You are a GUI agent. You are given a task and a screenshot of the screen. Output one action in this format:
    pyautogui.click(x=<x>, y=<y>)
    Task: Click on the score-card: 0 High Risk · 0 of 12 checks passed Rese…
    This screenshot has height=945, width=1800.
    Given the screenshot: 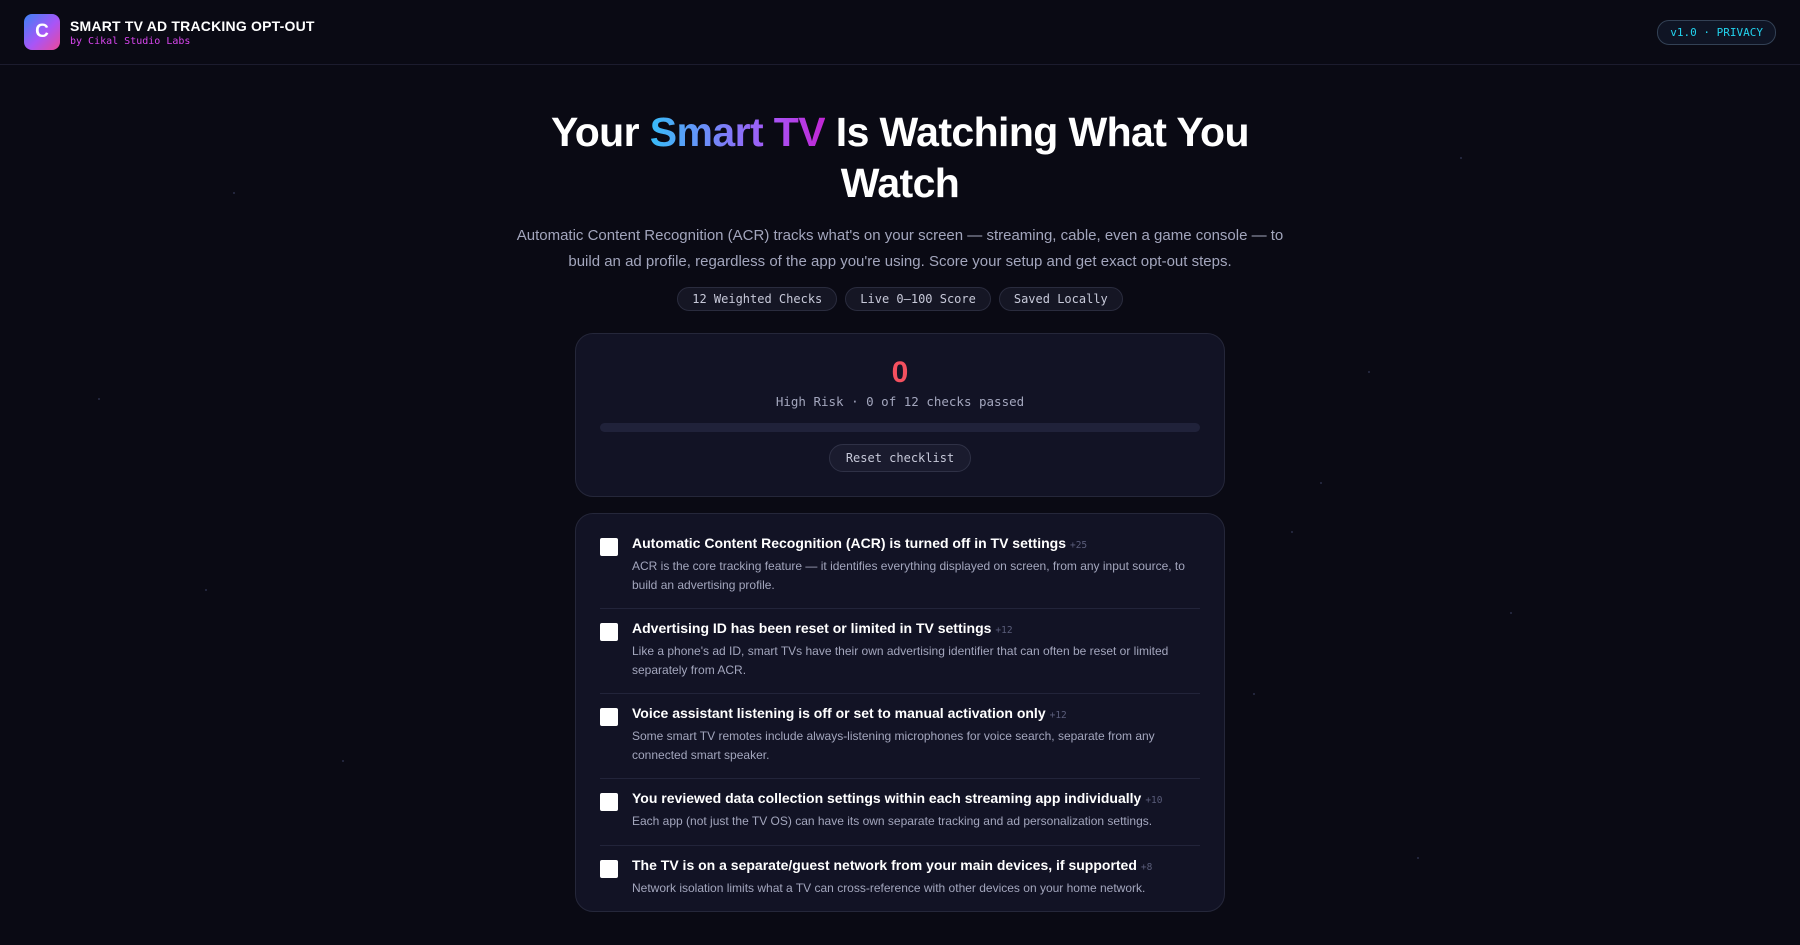 What is the action you would take?
    pyautogui.click(x=900, y=415)
    